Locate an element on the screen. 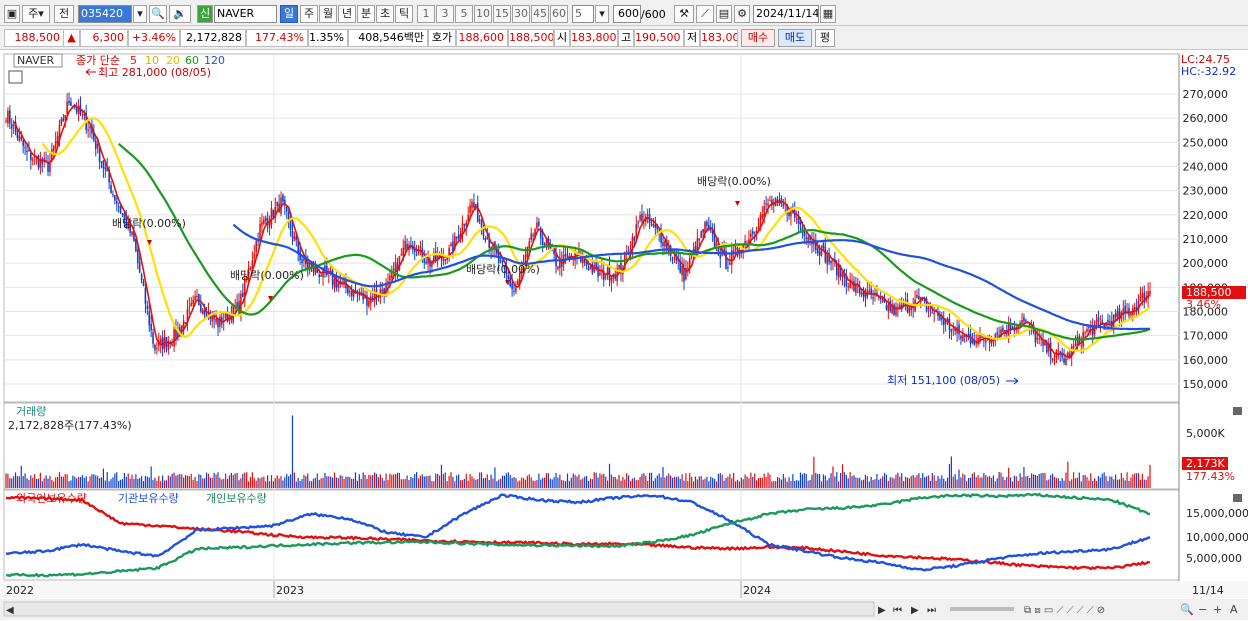 The image size is (1248, 621). interval-3: 3 is located at coordinates (445, 14).